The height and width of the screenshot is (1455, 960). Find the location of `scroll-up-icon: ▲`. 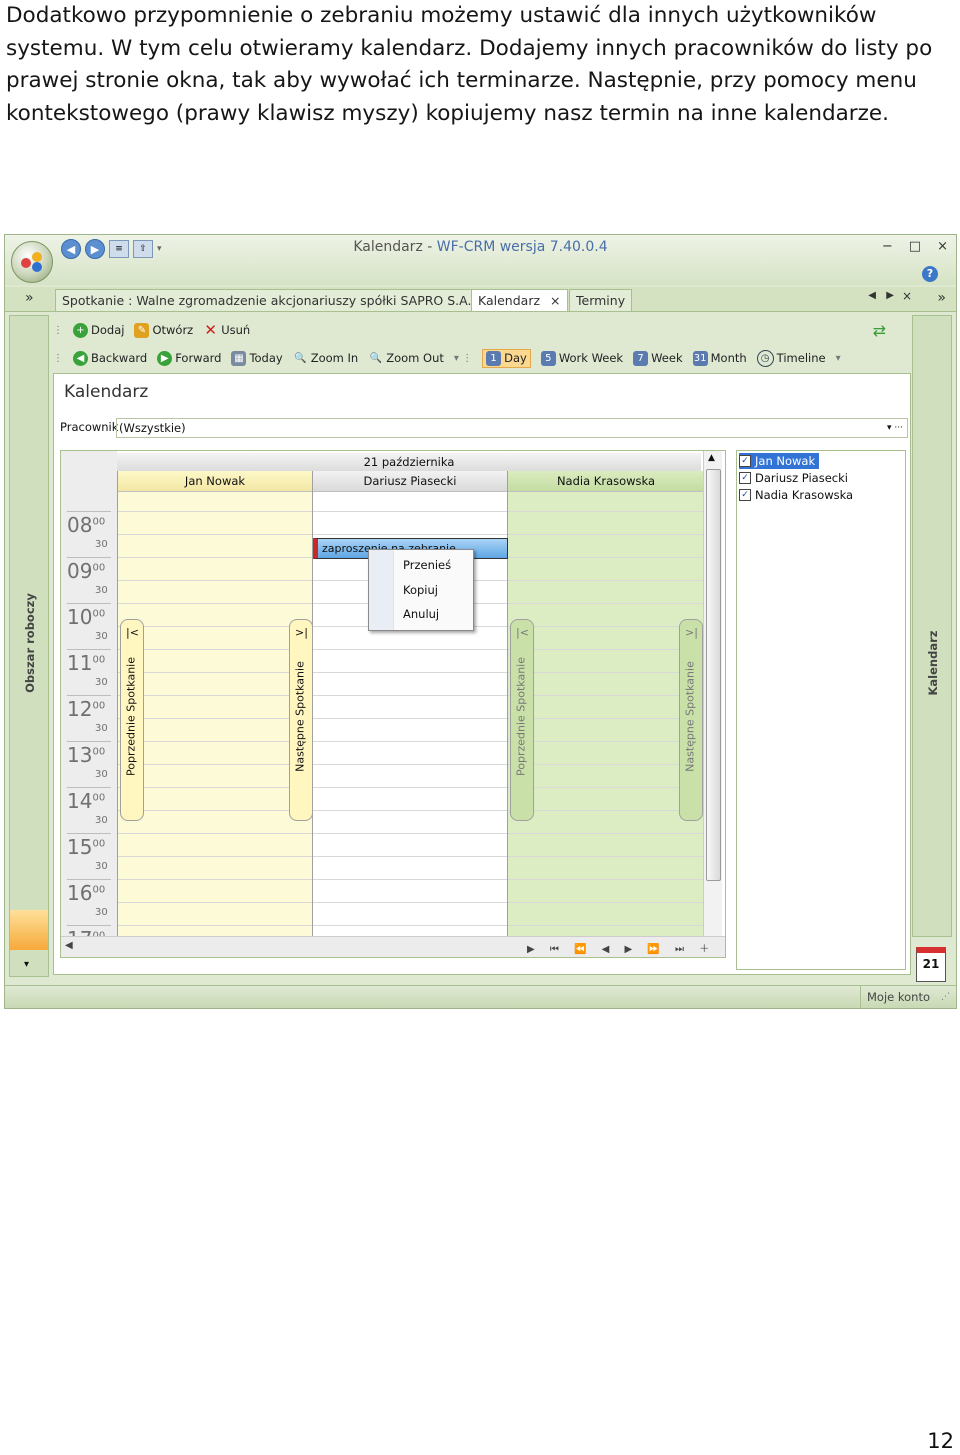

scroll-up-icon: ▲ is located at coordinates (711, 458).